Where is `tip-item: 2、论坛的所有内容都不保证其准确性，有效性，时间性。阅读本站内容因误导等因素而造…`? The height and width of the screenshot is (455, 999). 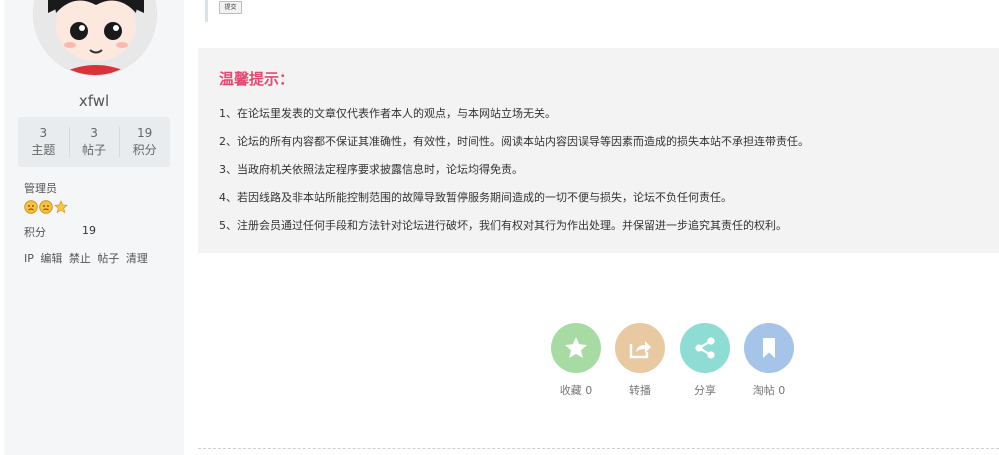 tip-item: 2、论坛的所有内容都不保证其准确性，有效性，时间性。阅读本站内容因误导等因素而造… is located at coordinates (514, 141).